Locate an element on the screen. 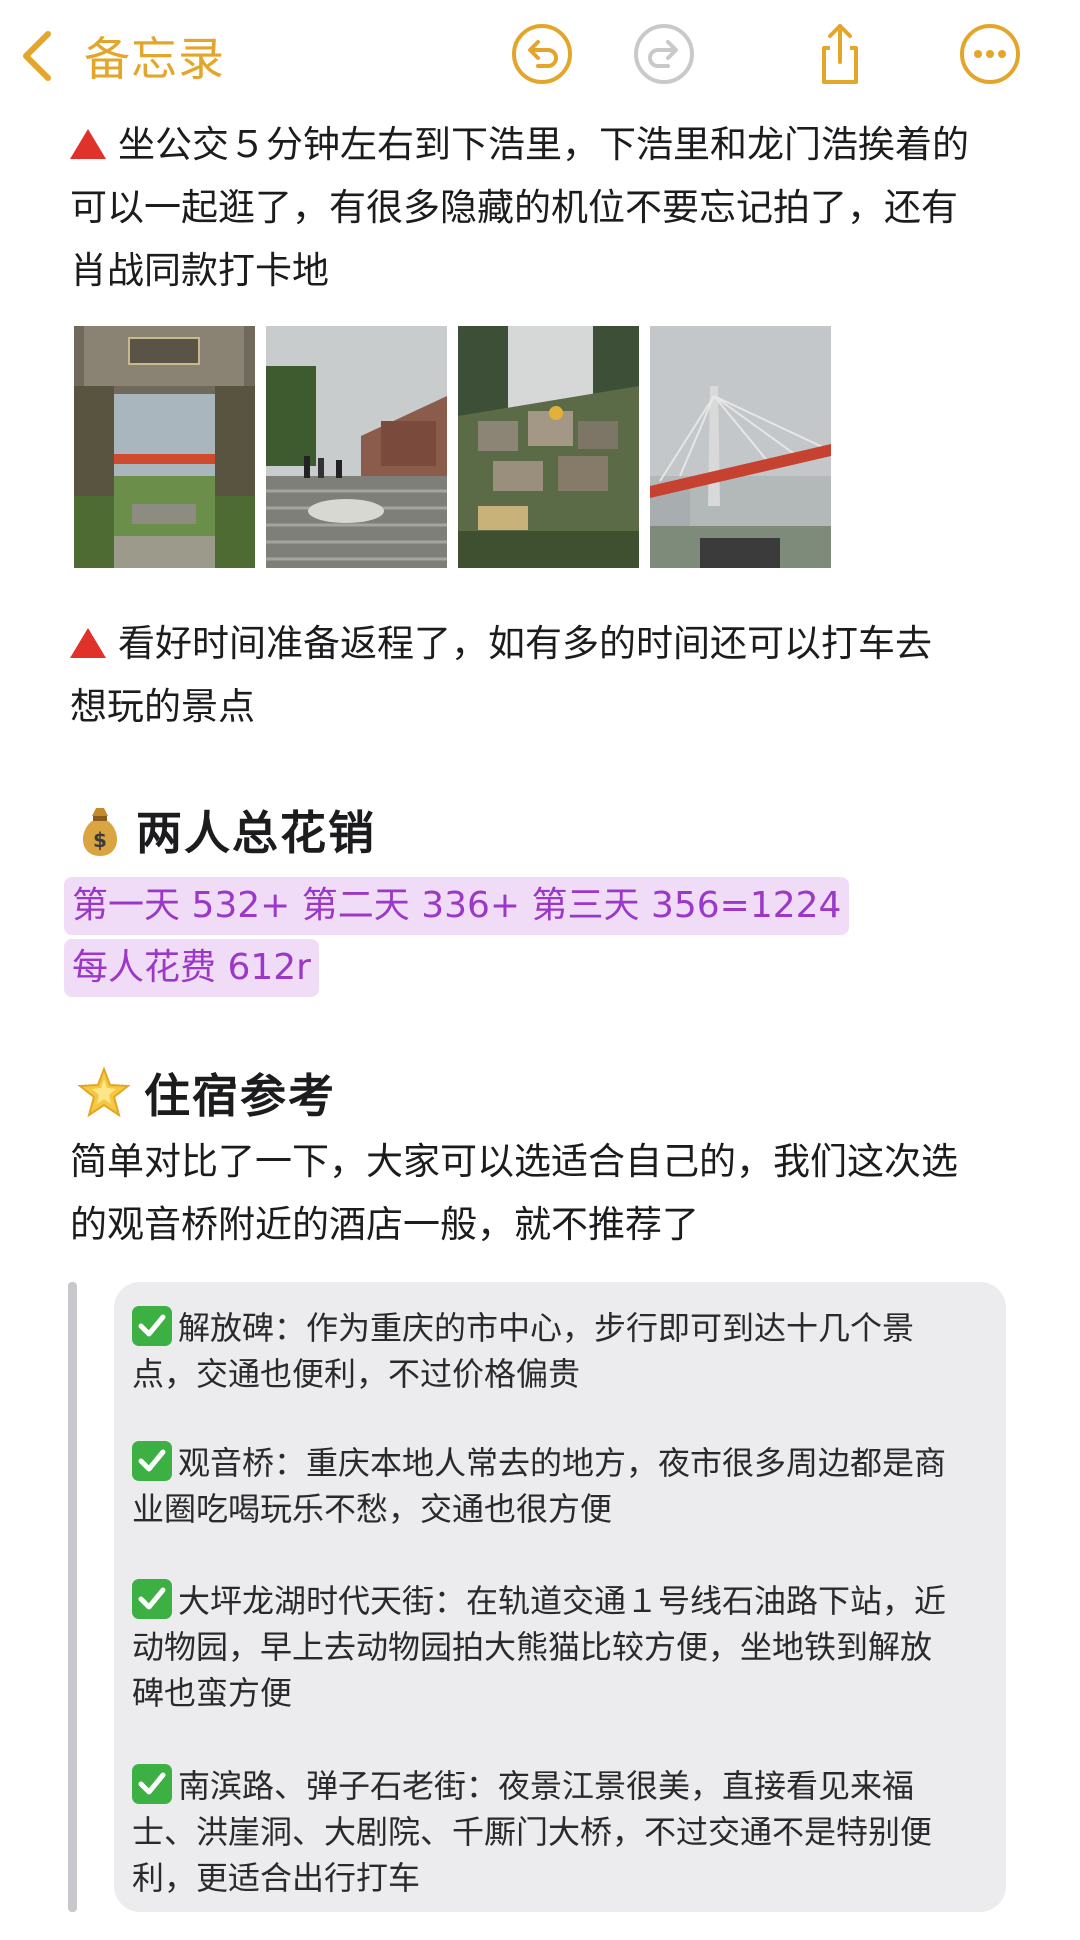 The width and height of the screenshot is (1080, 1940). heading-text: 住宿参考 is located at coordinates (240, 1096).